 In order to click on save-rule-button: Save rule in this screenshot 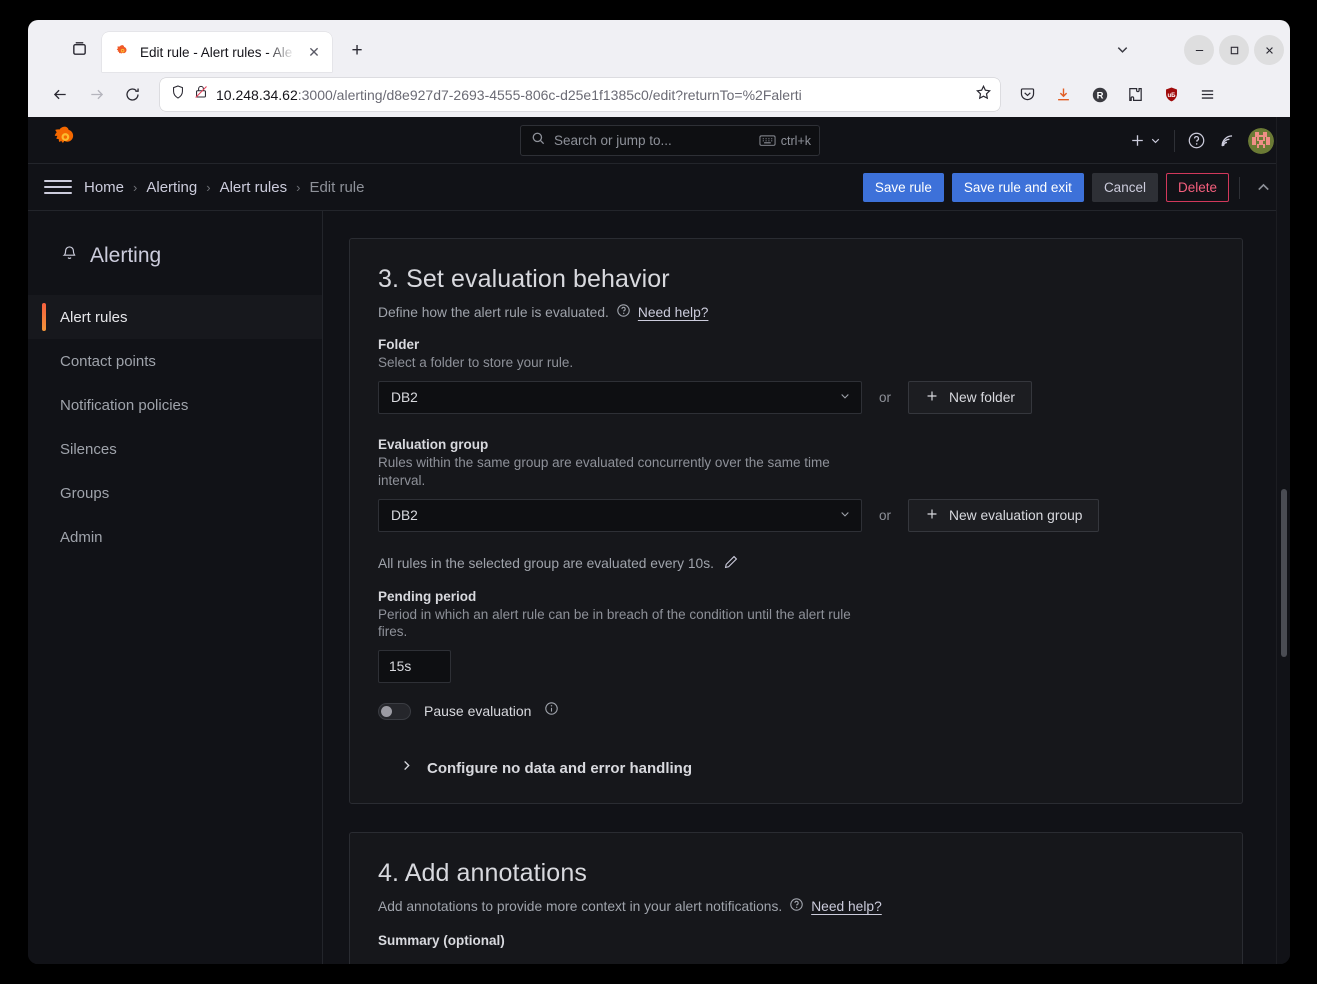, I will do `click(903, 187)`.